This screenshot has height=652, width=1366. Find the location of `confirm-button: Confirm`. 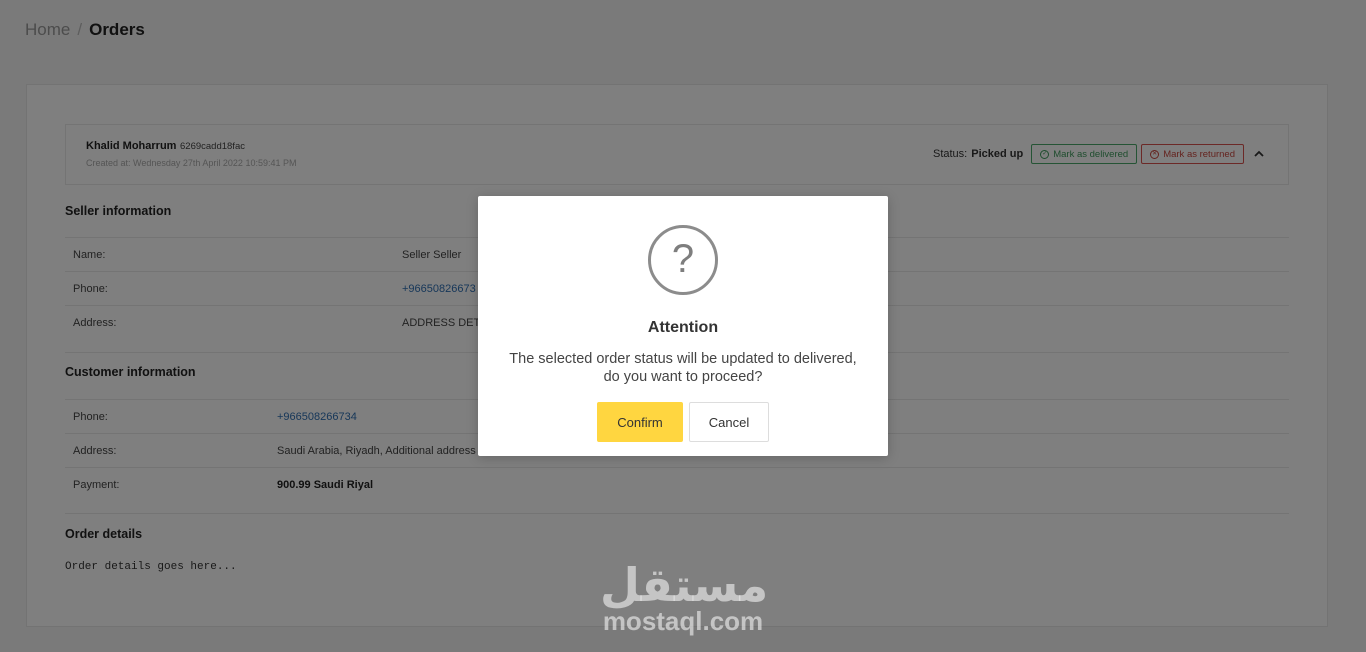

confirm-button: Confirm is located at coordinates (640, 422).